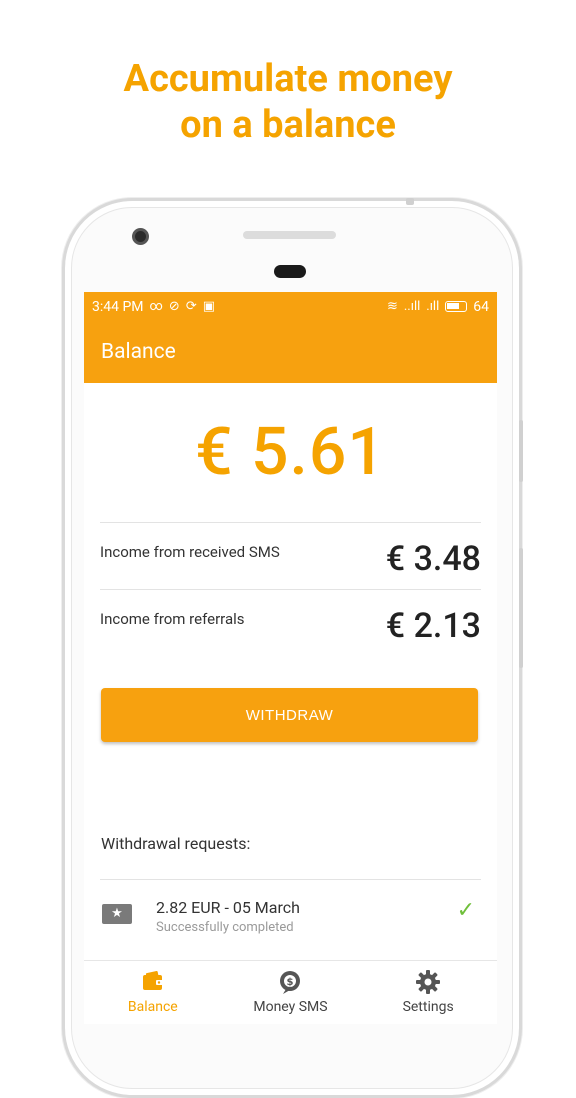  What do you see at coordinates (288, 102) in the screenshot?
I see `promo-headline: Accumulate money on a balance` at bounding box center [288, 102].